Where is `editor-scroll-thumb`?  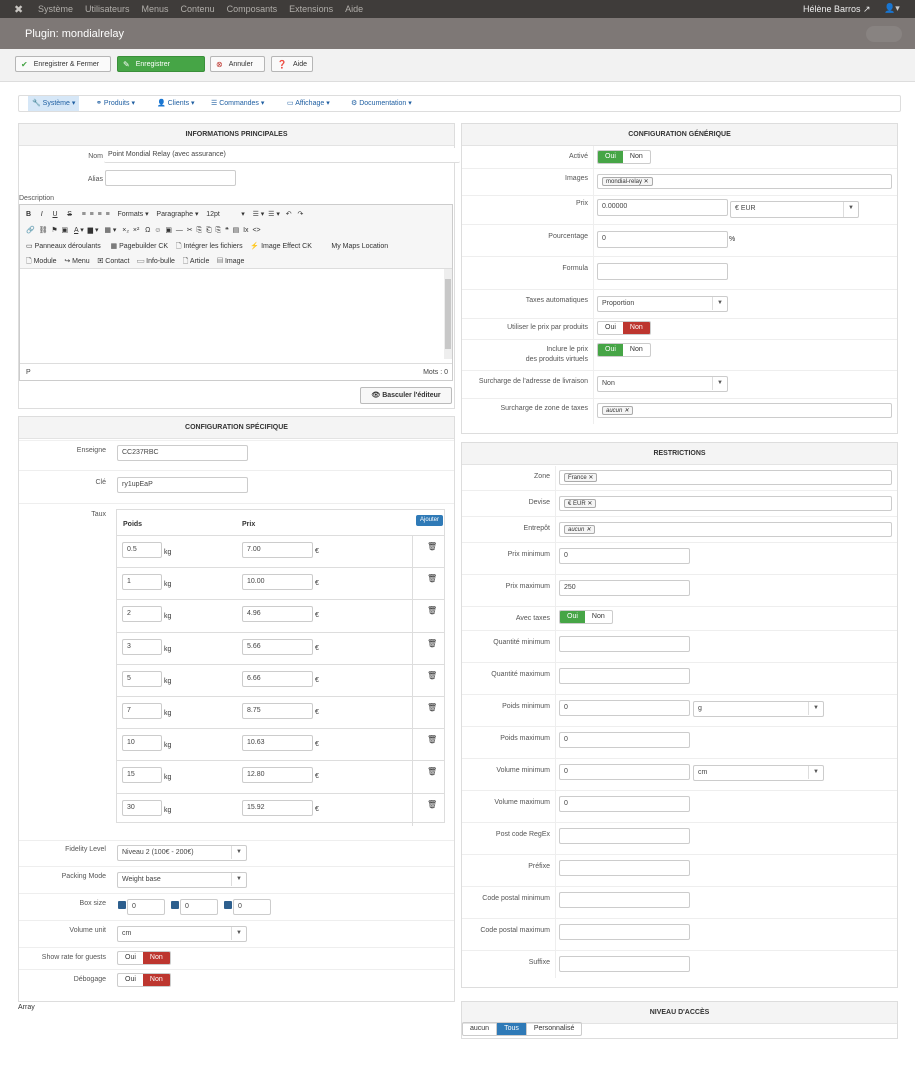 editor-scroll-thumb is located at coordinates (448, 314).